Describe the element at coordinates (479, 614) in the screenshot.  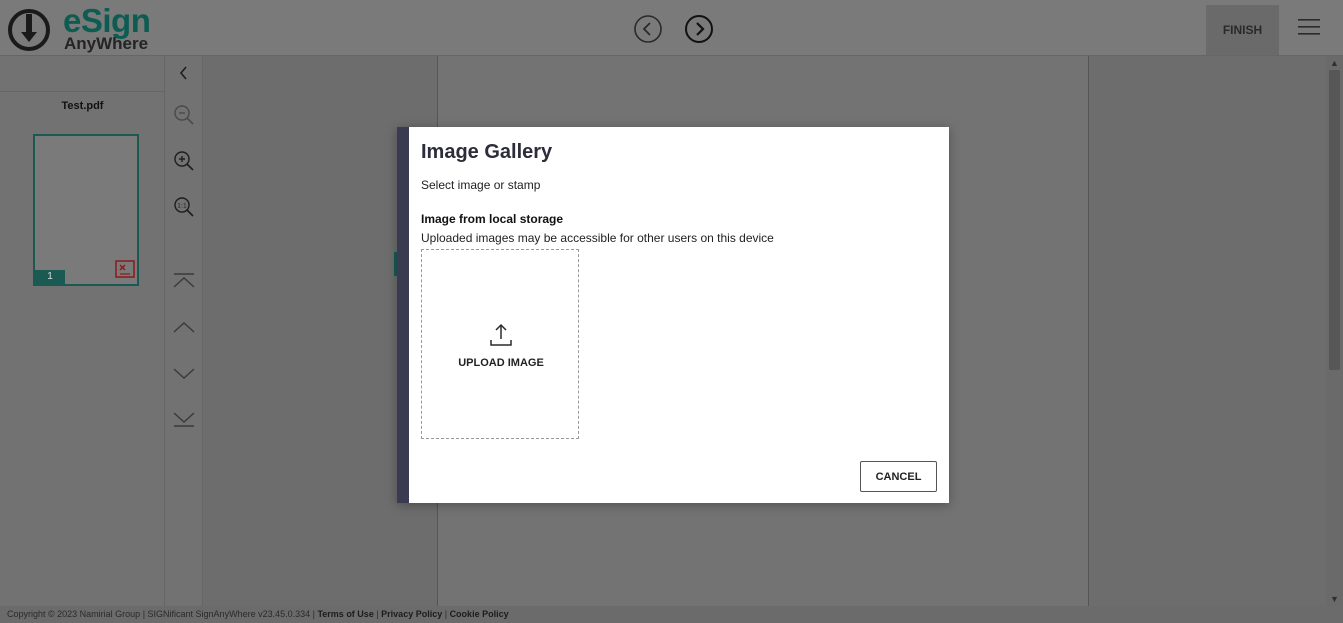
I see `cookie-policy-link: Cookie Policy` at that location.